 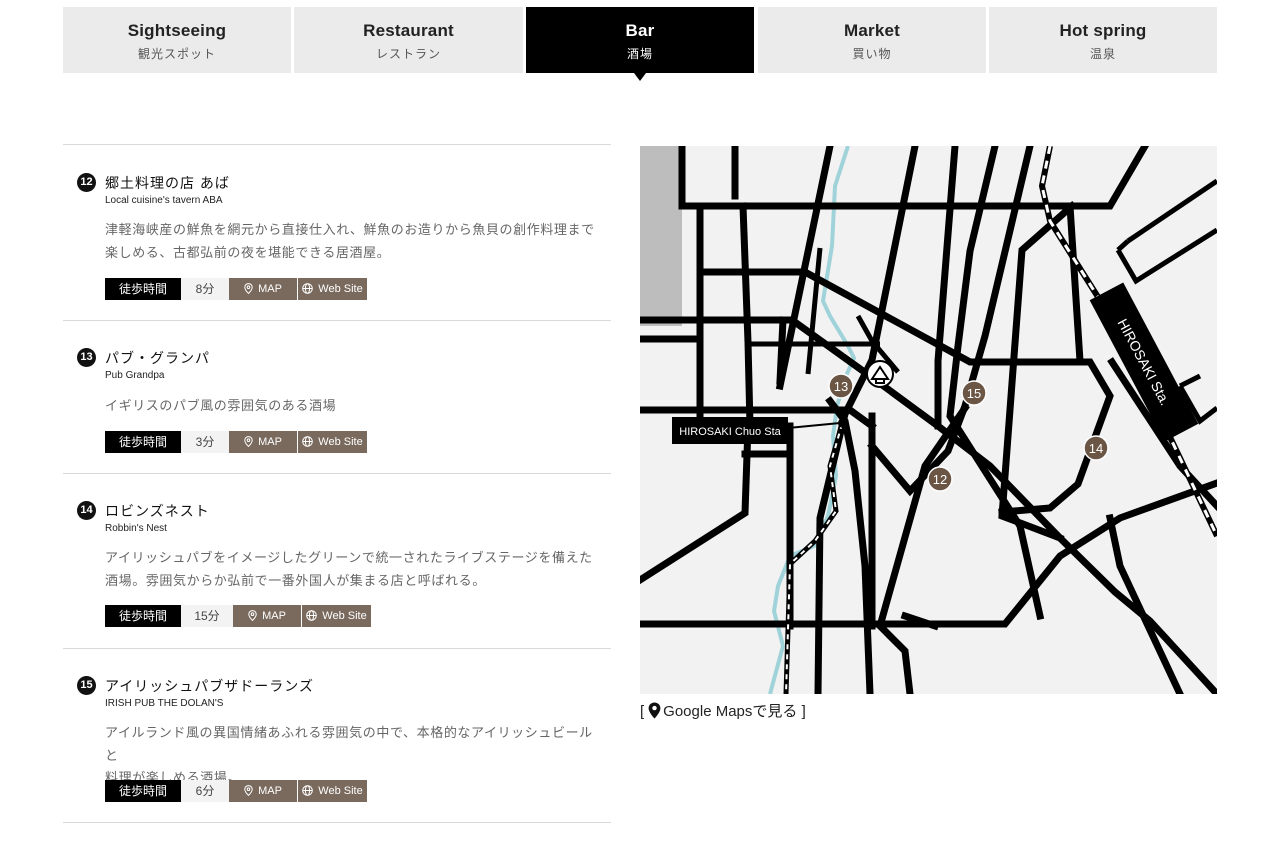 What do you see at coordinates (295, 580) in the screenshot?
I see `description-line: 酒場。雰囲気からか弘前で一番外国人が集まる店と呼ばれる。` at bounding box center [295, 580].